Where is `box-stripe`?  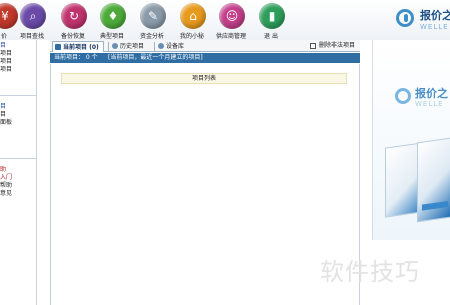 box-stripe is located at coordinates (435, 206).